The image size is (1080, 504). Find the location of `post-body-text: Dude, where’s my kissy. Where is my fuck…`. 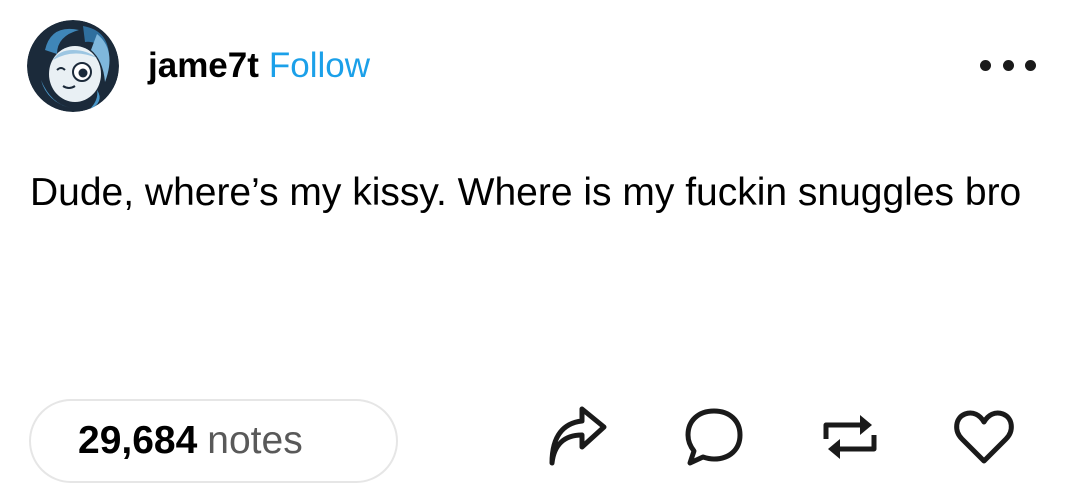

post-body-text: Dude, where’s my kissy. Where is my fuck… is located at coordinates (526, 192).